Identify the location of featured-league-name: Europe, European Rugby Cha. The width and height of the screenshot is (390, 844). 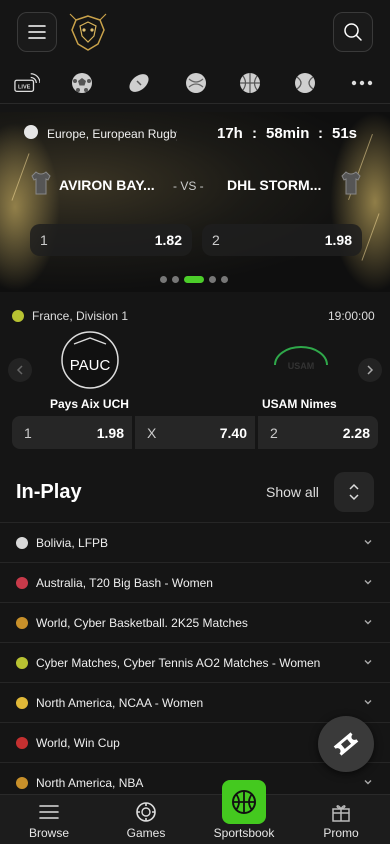
(112, 134).